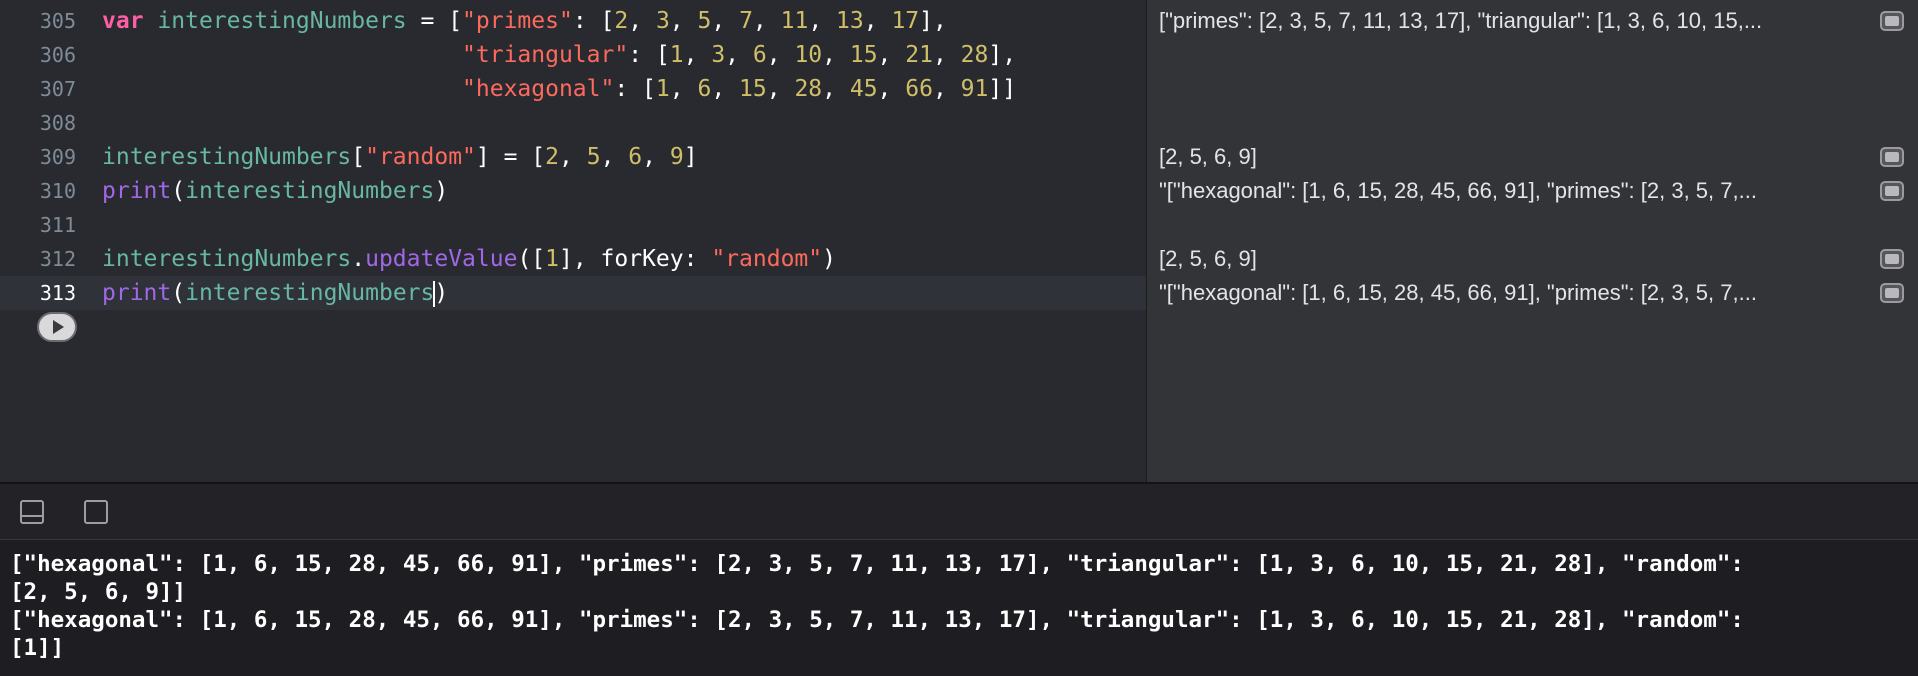 The height and width of the screenshot is (676, 1918). What do you see at coordinates (919, 89) in the screenshot?
I see `code-token: 66` at bounding box center [919, 89].